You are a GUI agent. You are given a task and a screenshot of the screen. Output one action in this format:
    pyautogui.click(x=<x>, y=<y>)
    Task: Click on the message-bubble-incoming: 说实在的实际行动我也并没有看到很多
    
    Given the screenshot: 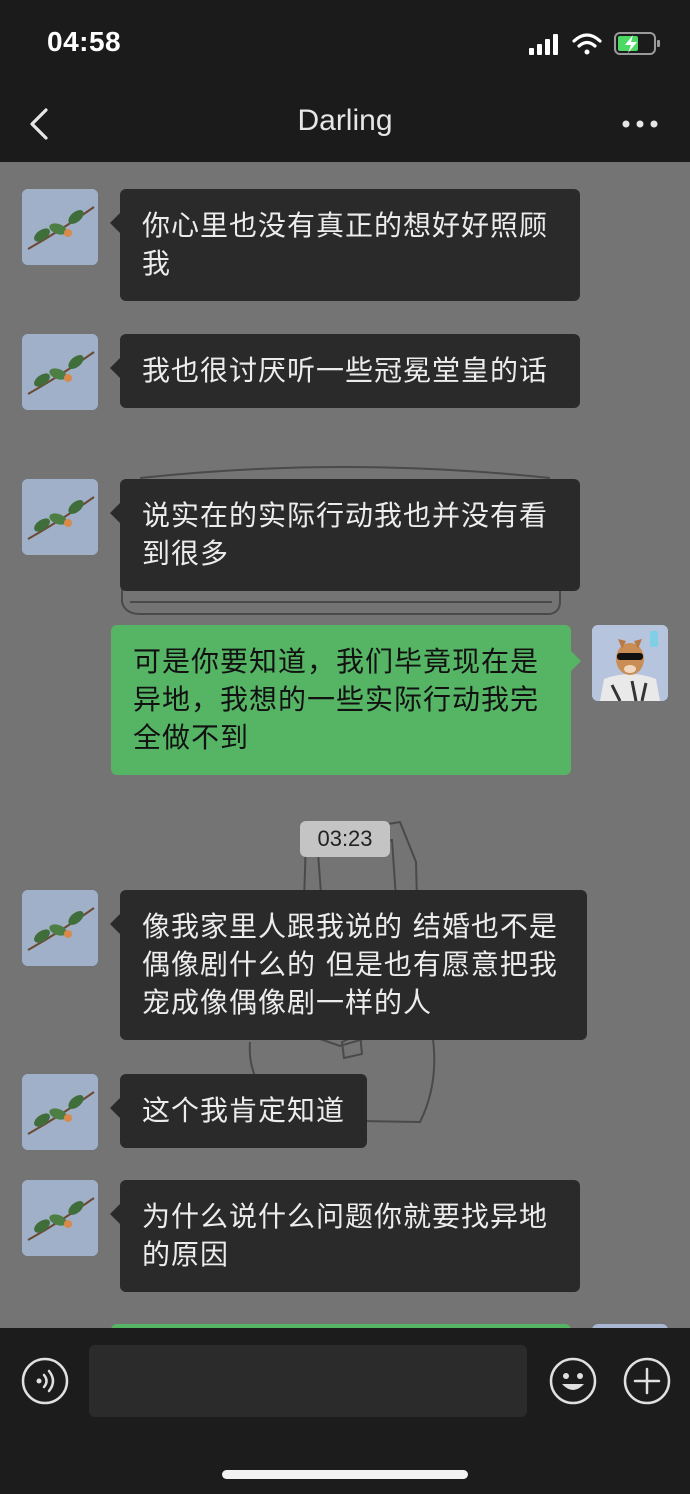 What is the action you would take?
    pyautogui.click(x=345, y=535)
    